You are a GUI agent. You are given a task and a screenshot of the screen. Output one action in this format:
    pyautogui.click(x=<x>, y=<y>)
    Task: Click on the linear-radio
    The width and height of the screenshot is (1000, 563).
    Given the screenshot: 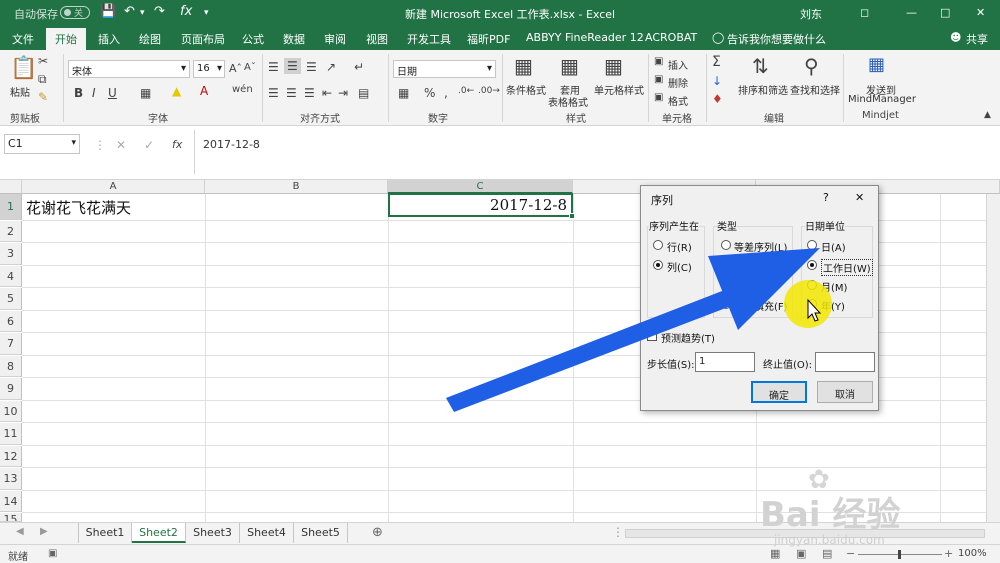 What is the action you would take?
    pyautogui.click(x=726, y=245)
    